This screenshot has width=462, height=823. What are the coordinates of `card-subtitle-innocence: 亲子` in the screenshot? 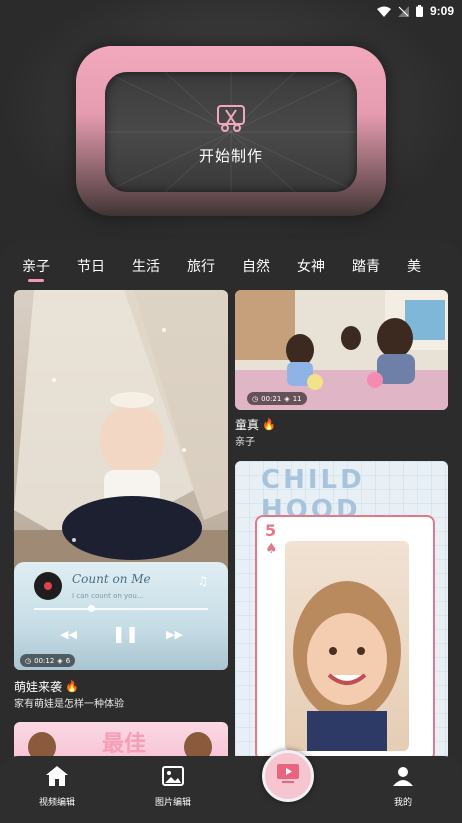 It's located at (245, 442).